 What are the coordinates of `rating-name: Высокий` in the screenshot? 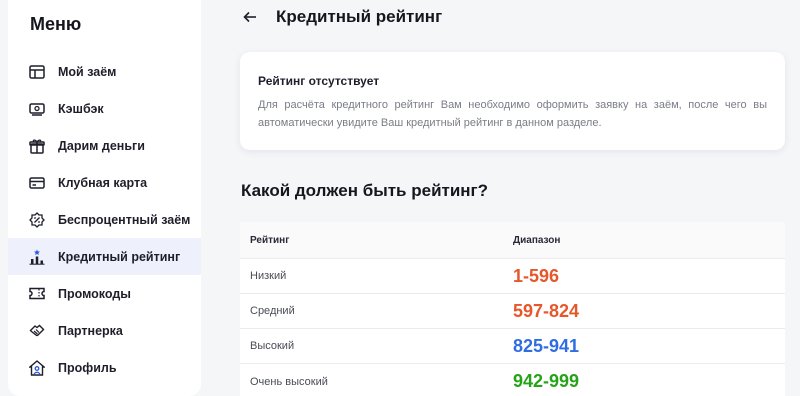 It's located at (272, 346).